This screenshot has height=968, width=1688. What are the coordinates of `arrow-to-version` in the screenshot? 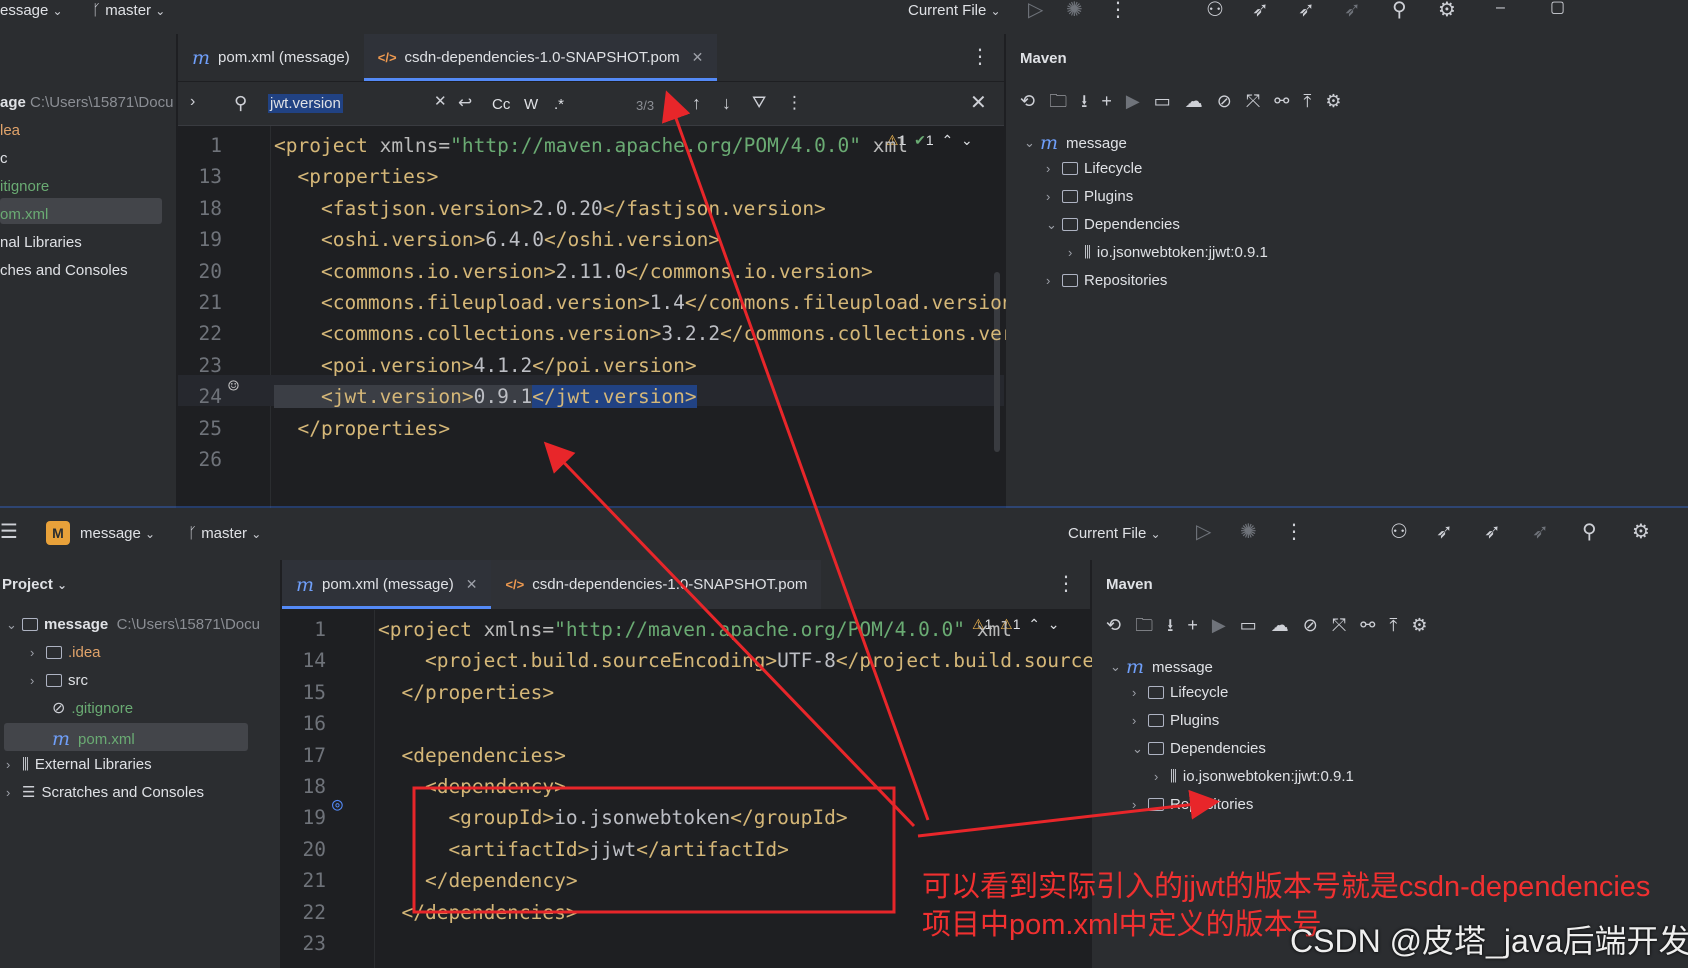 It's located at (729, 634).